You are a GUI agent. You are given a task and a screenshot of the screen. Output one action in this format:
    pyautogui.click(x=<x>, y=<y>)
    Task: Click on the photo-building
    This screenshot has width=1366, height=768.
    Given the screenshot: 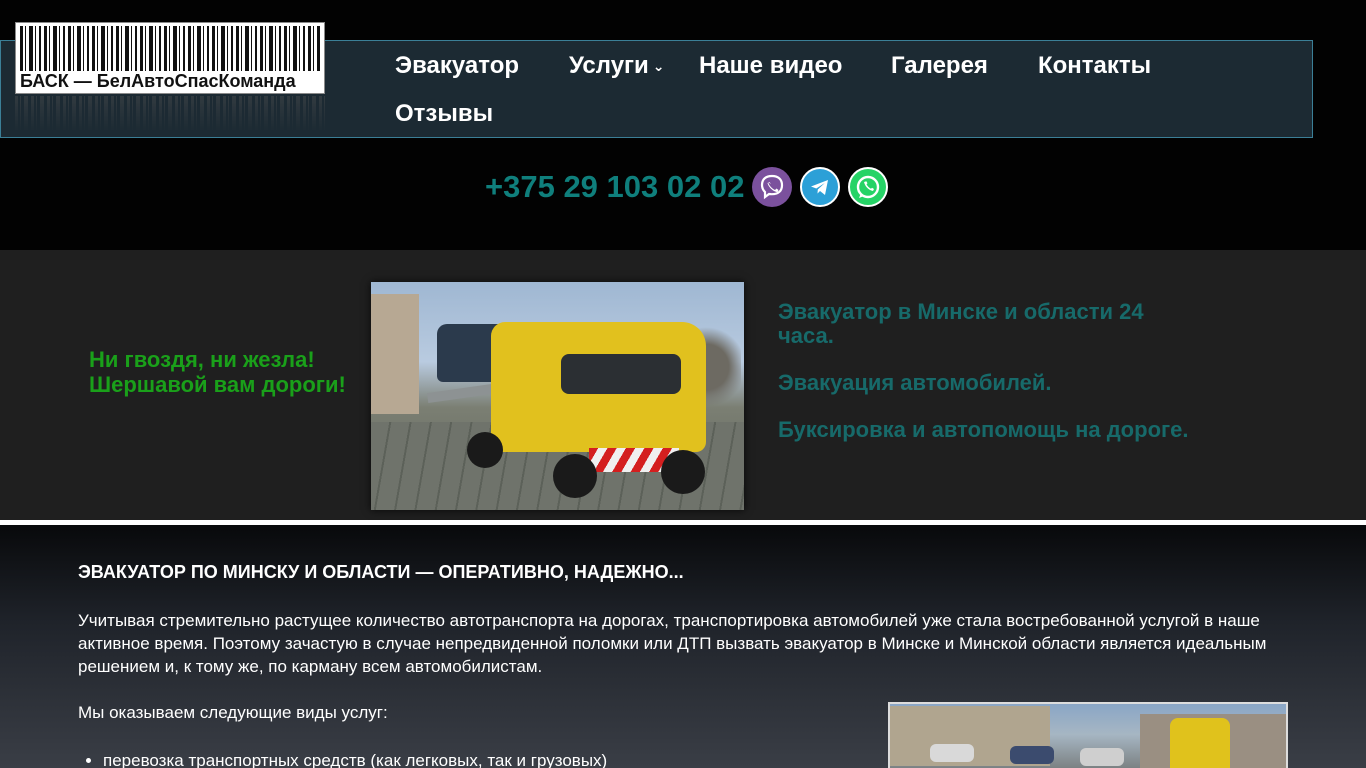 What is the action you would take?
    pyautogui.click(x=395, y=354)
    